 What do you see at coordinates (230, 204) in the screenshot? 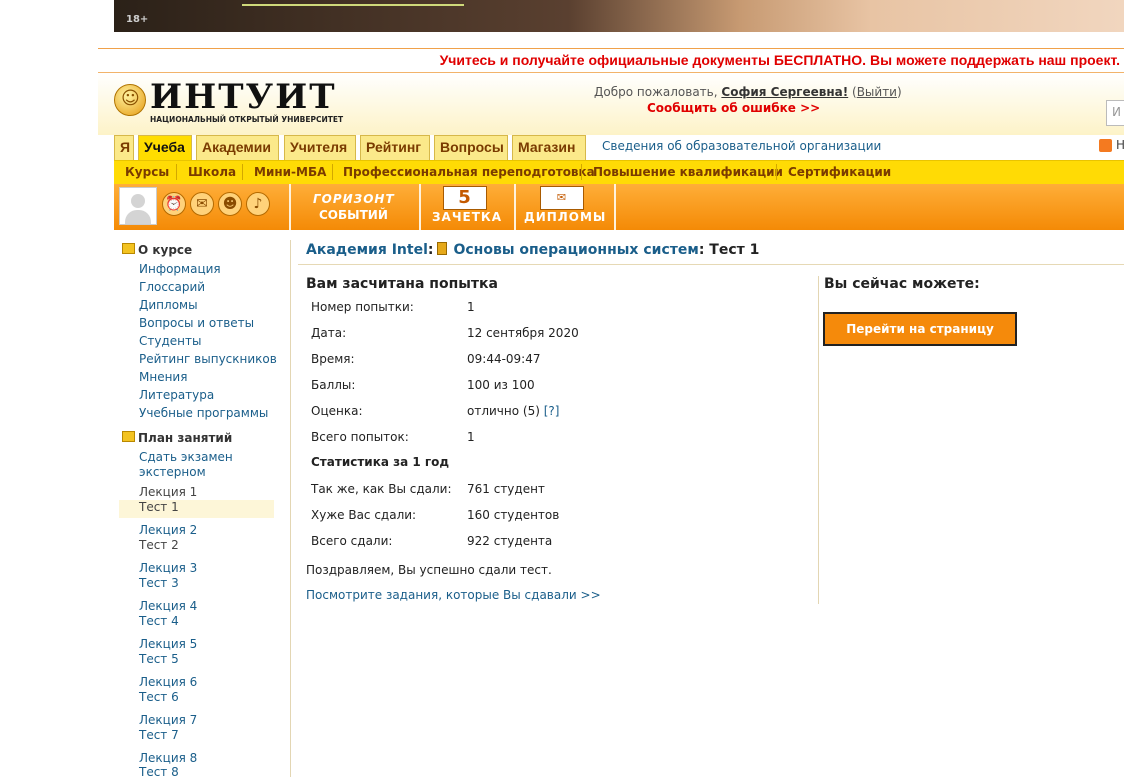
I see `people-icon: ☻` at bounding box center [230, 204].